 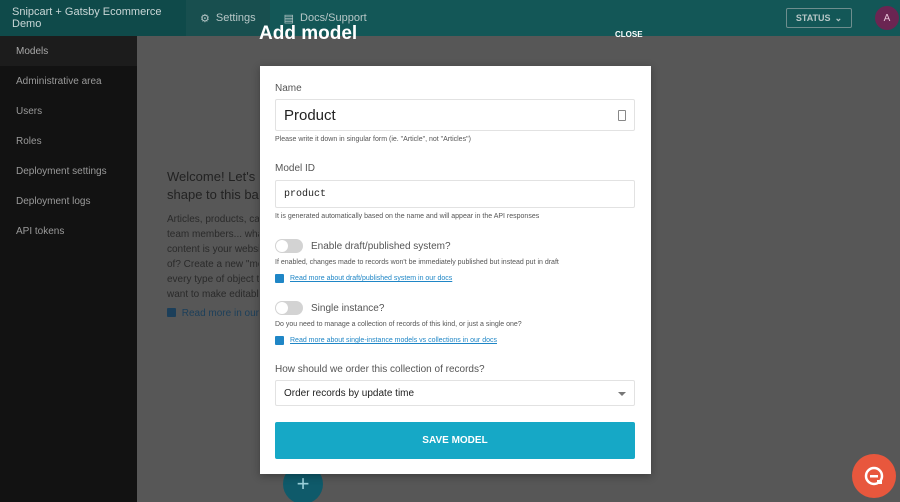 I want to click on project-name: Snipcart + Gatsby Ecommerce Demo, so click(x=93, y=18).